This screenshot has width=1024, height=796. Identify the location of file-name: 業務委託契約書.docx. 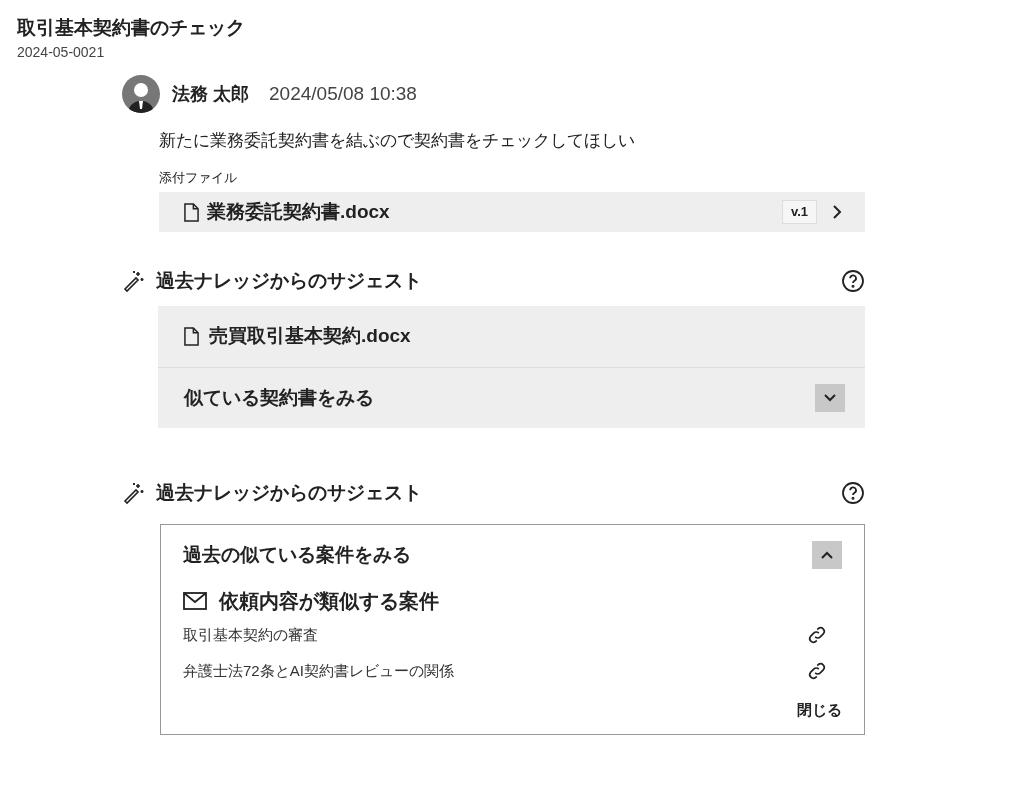
(299, 211).